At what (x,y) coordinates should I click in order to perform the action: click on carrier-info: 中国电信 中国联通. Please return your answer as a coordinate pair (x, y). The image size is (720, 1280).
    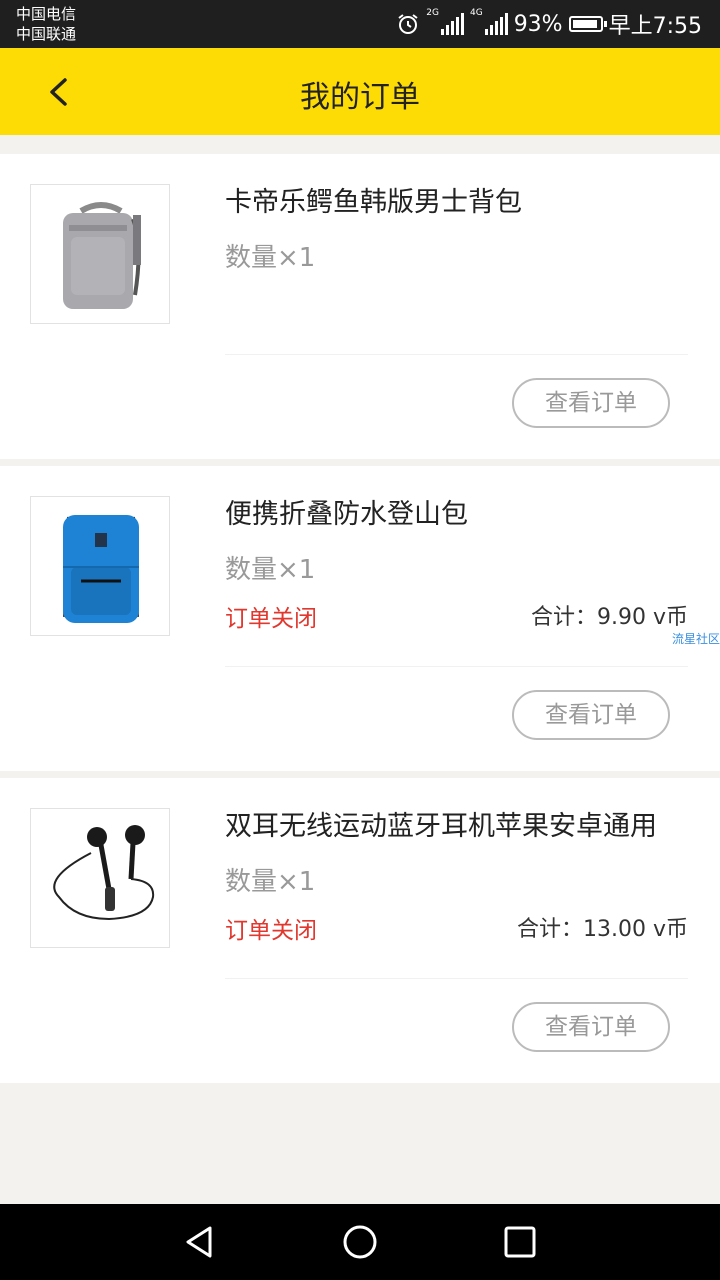
    Looking at the image, I should click on (46, 24).